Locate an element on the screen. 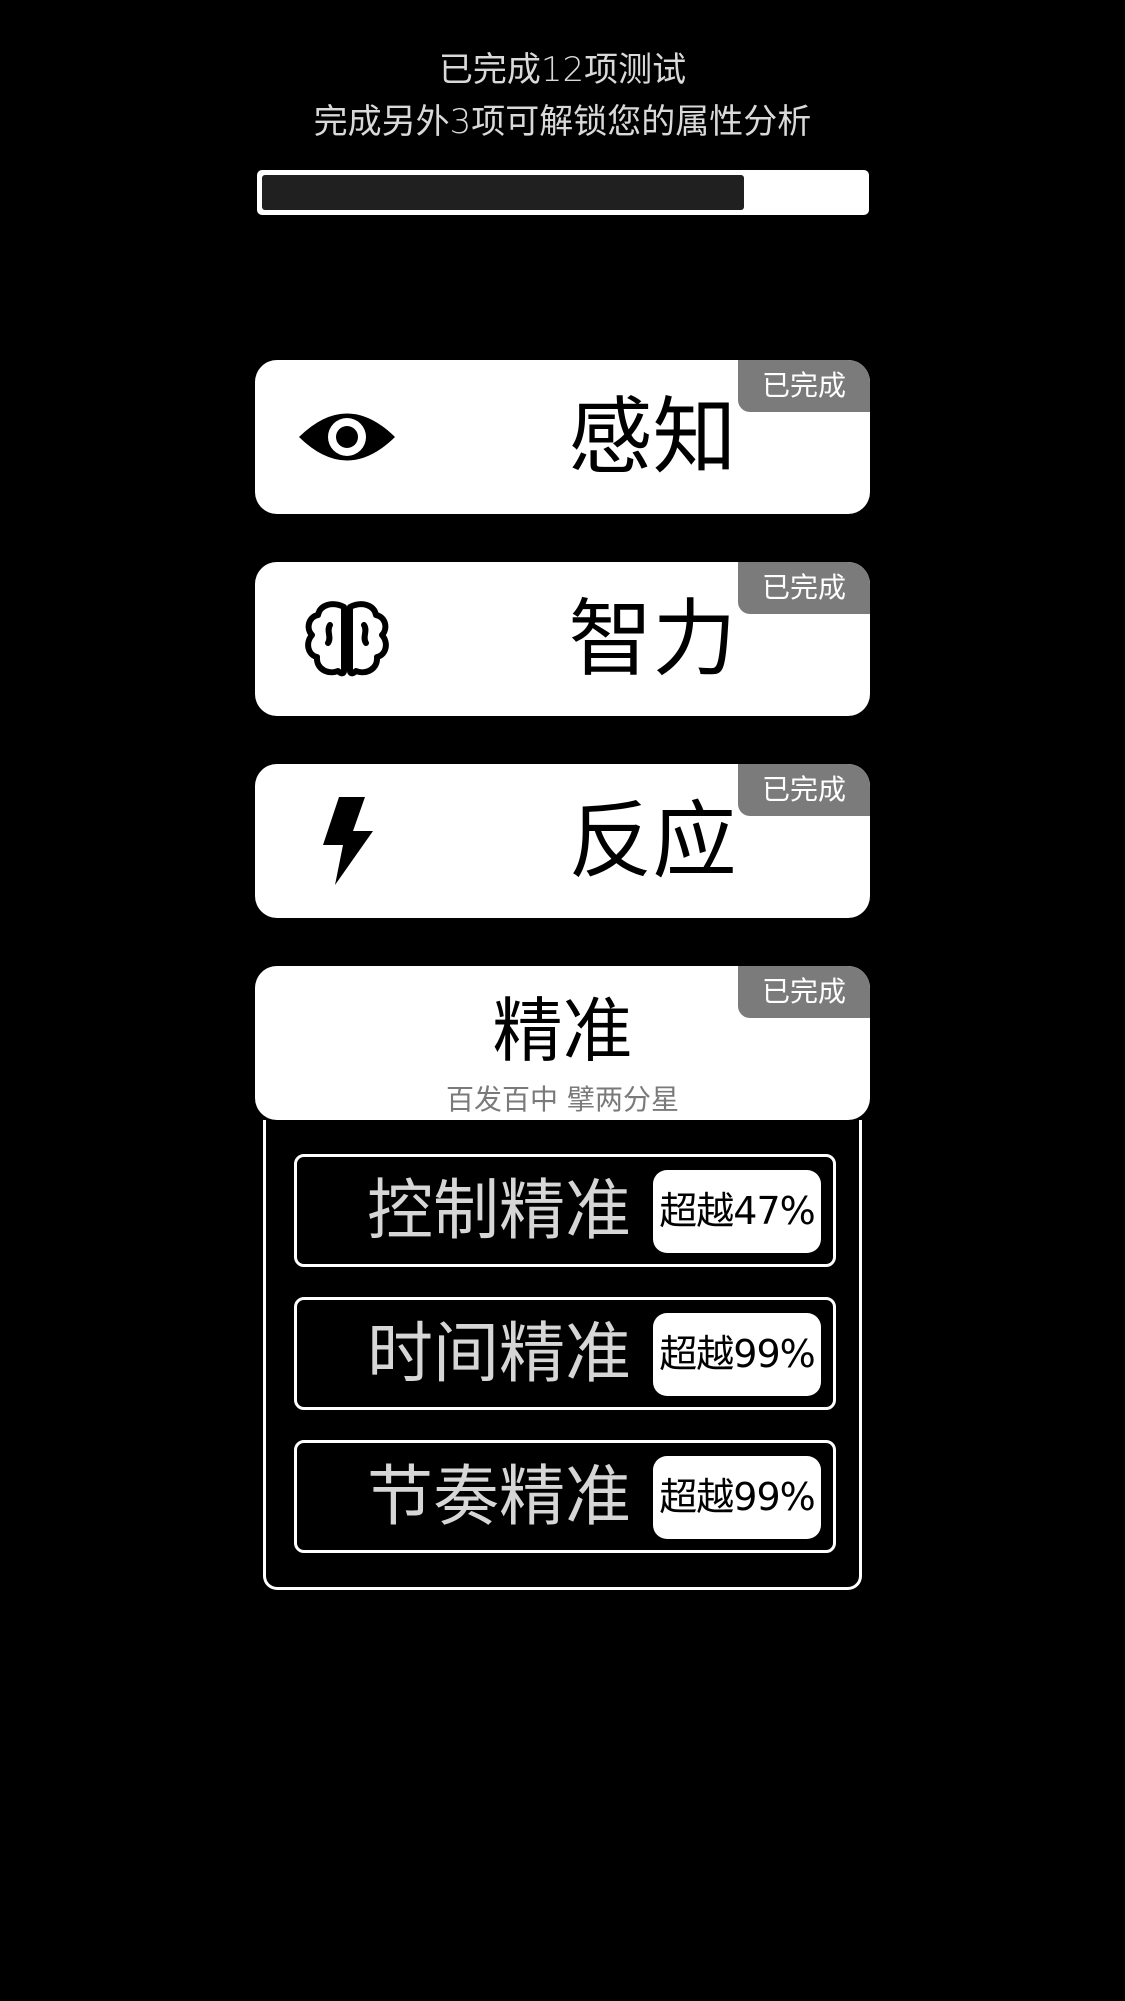 This screenshot has height=2001, width=1125. precision-item-label: 节奏精准 is located at coordinates (499, 1496).